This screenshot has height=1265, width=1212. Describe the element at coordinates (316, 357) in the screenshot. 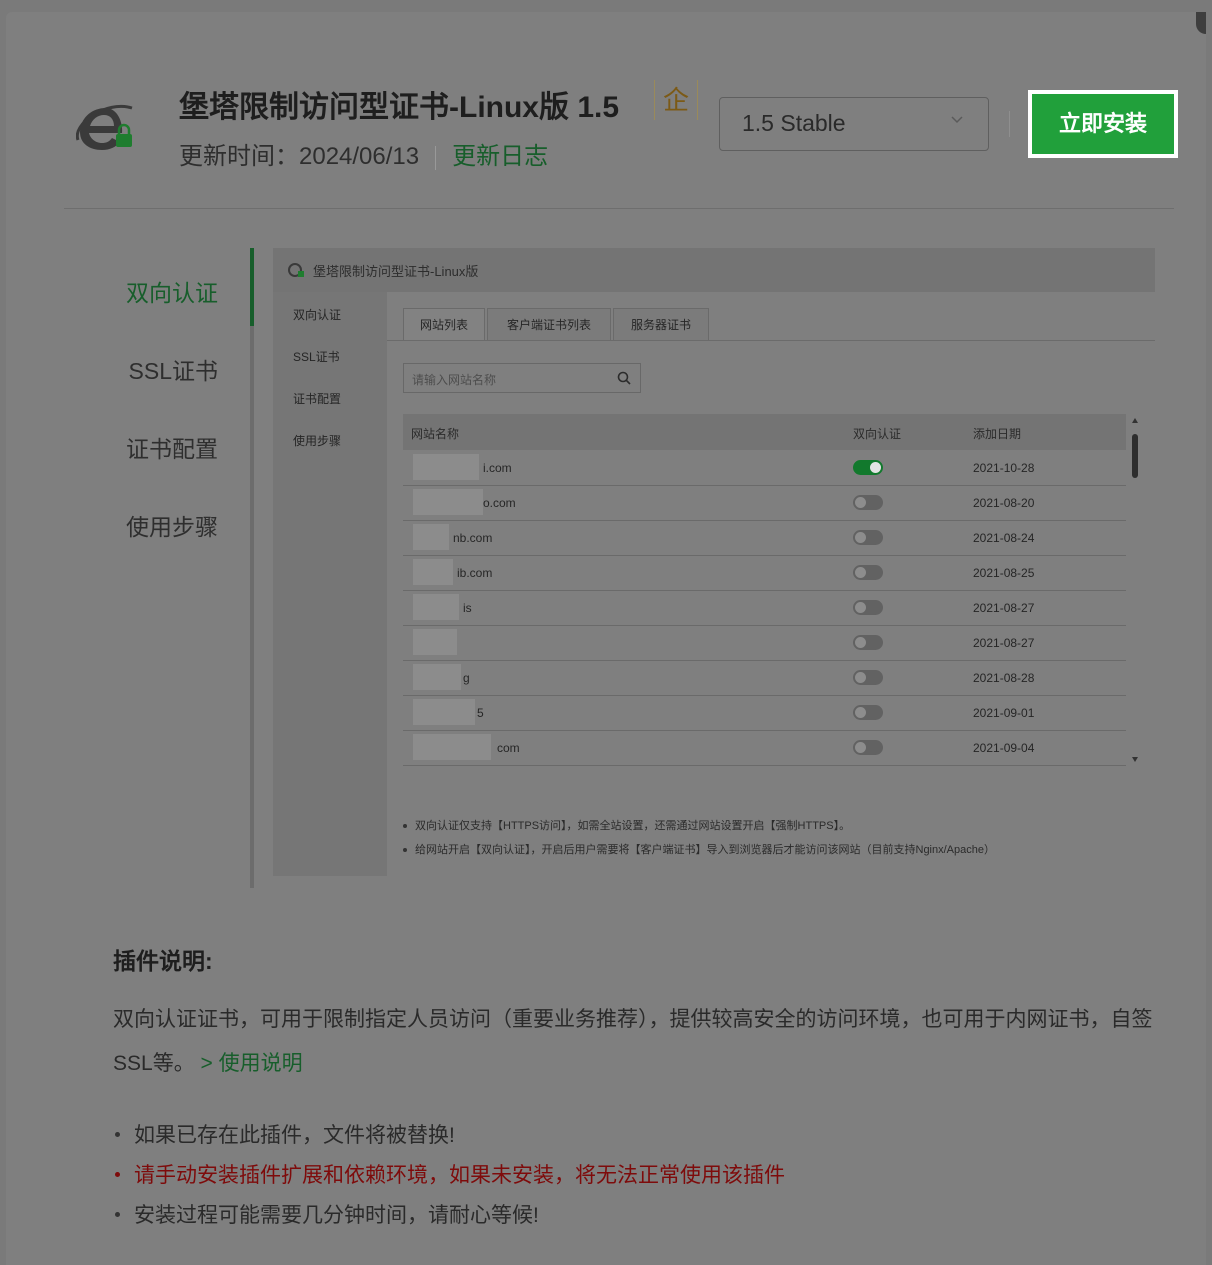

I see `preview-side-item: SSL证书` at that location.